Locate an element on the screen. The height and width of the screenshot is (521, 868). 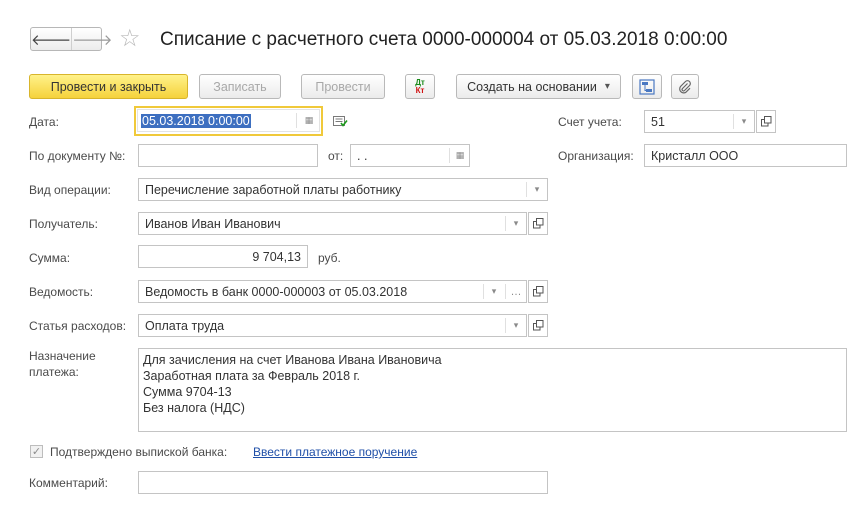
structure-button is located at coordinates (647, 86).